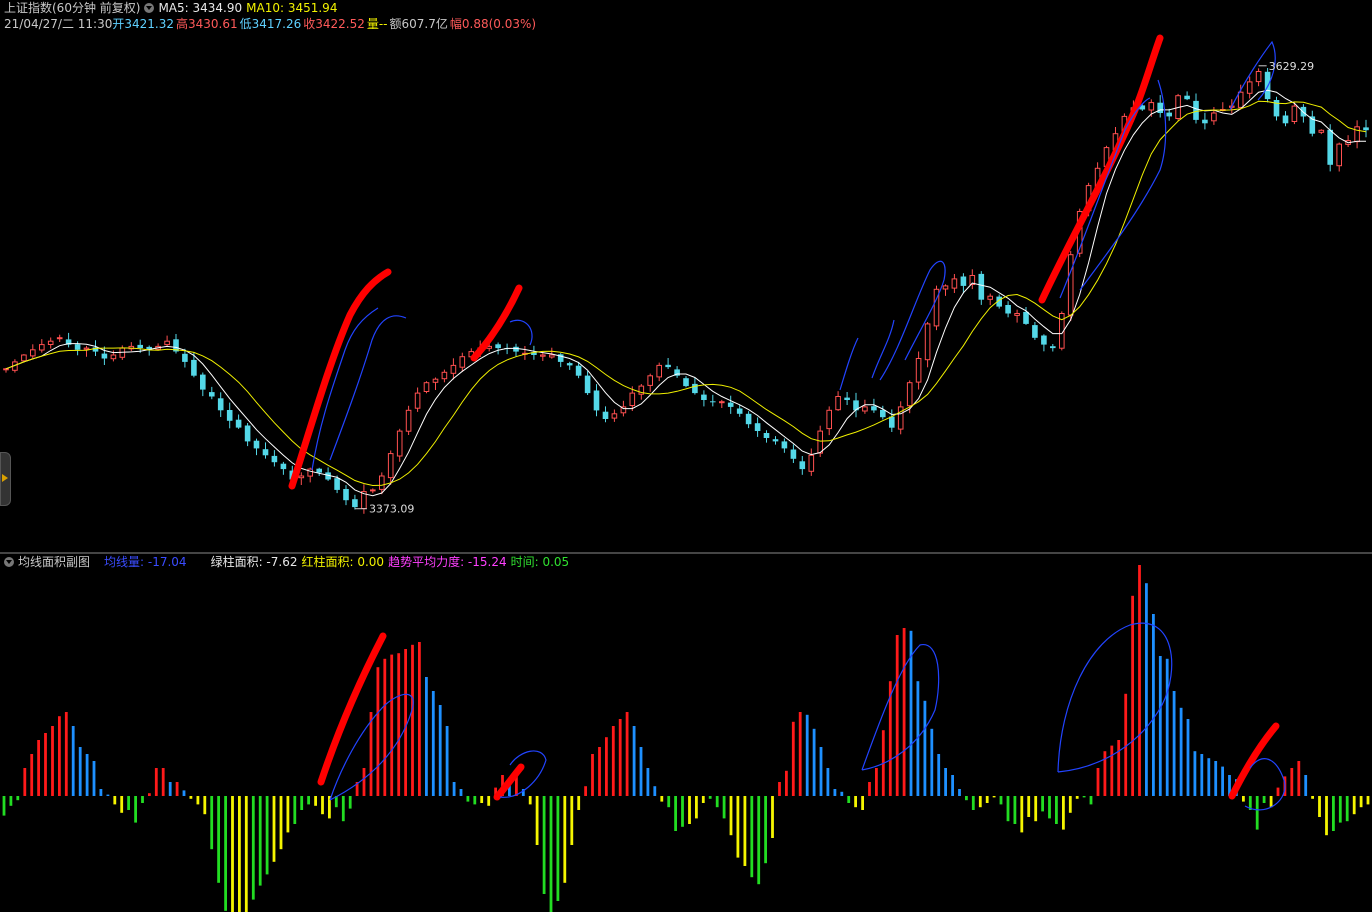  What do you see at coordinates (5, 479) in the screenshot?
I see `side-expand-handle` at bounding box center [5, 479].